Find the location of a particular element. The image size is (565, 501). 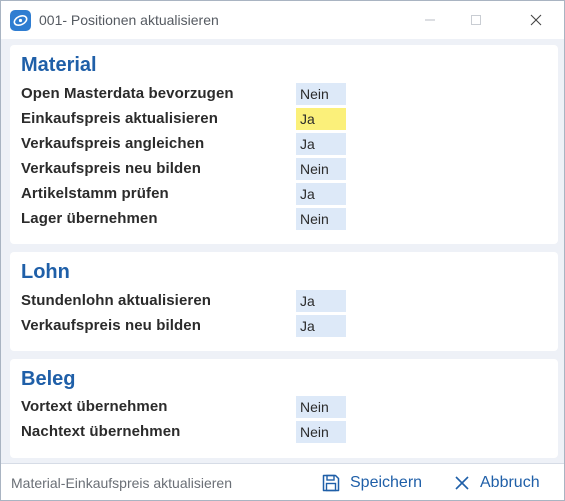

option-row: Verkaufspreis neu bilden Ja is located at coordinates (284, 326).